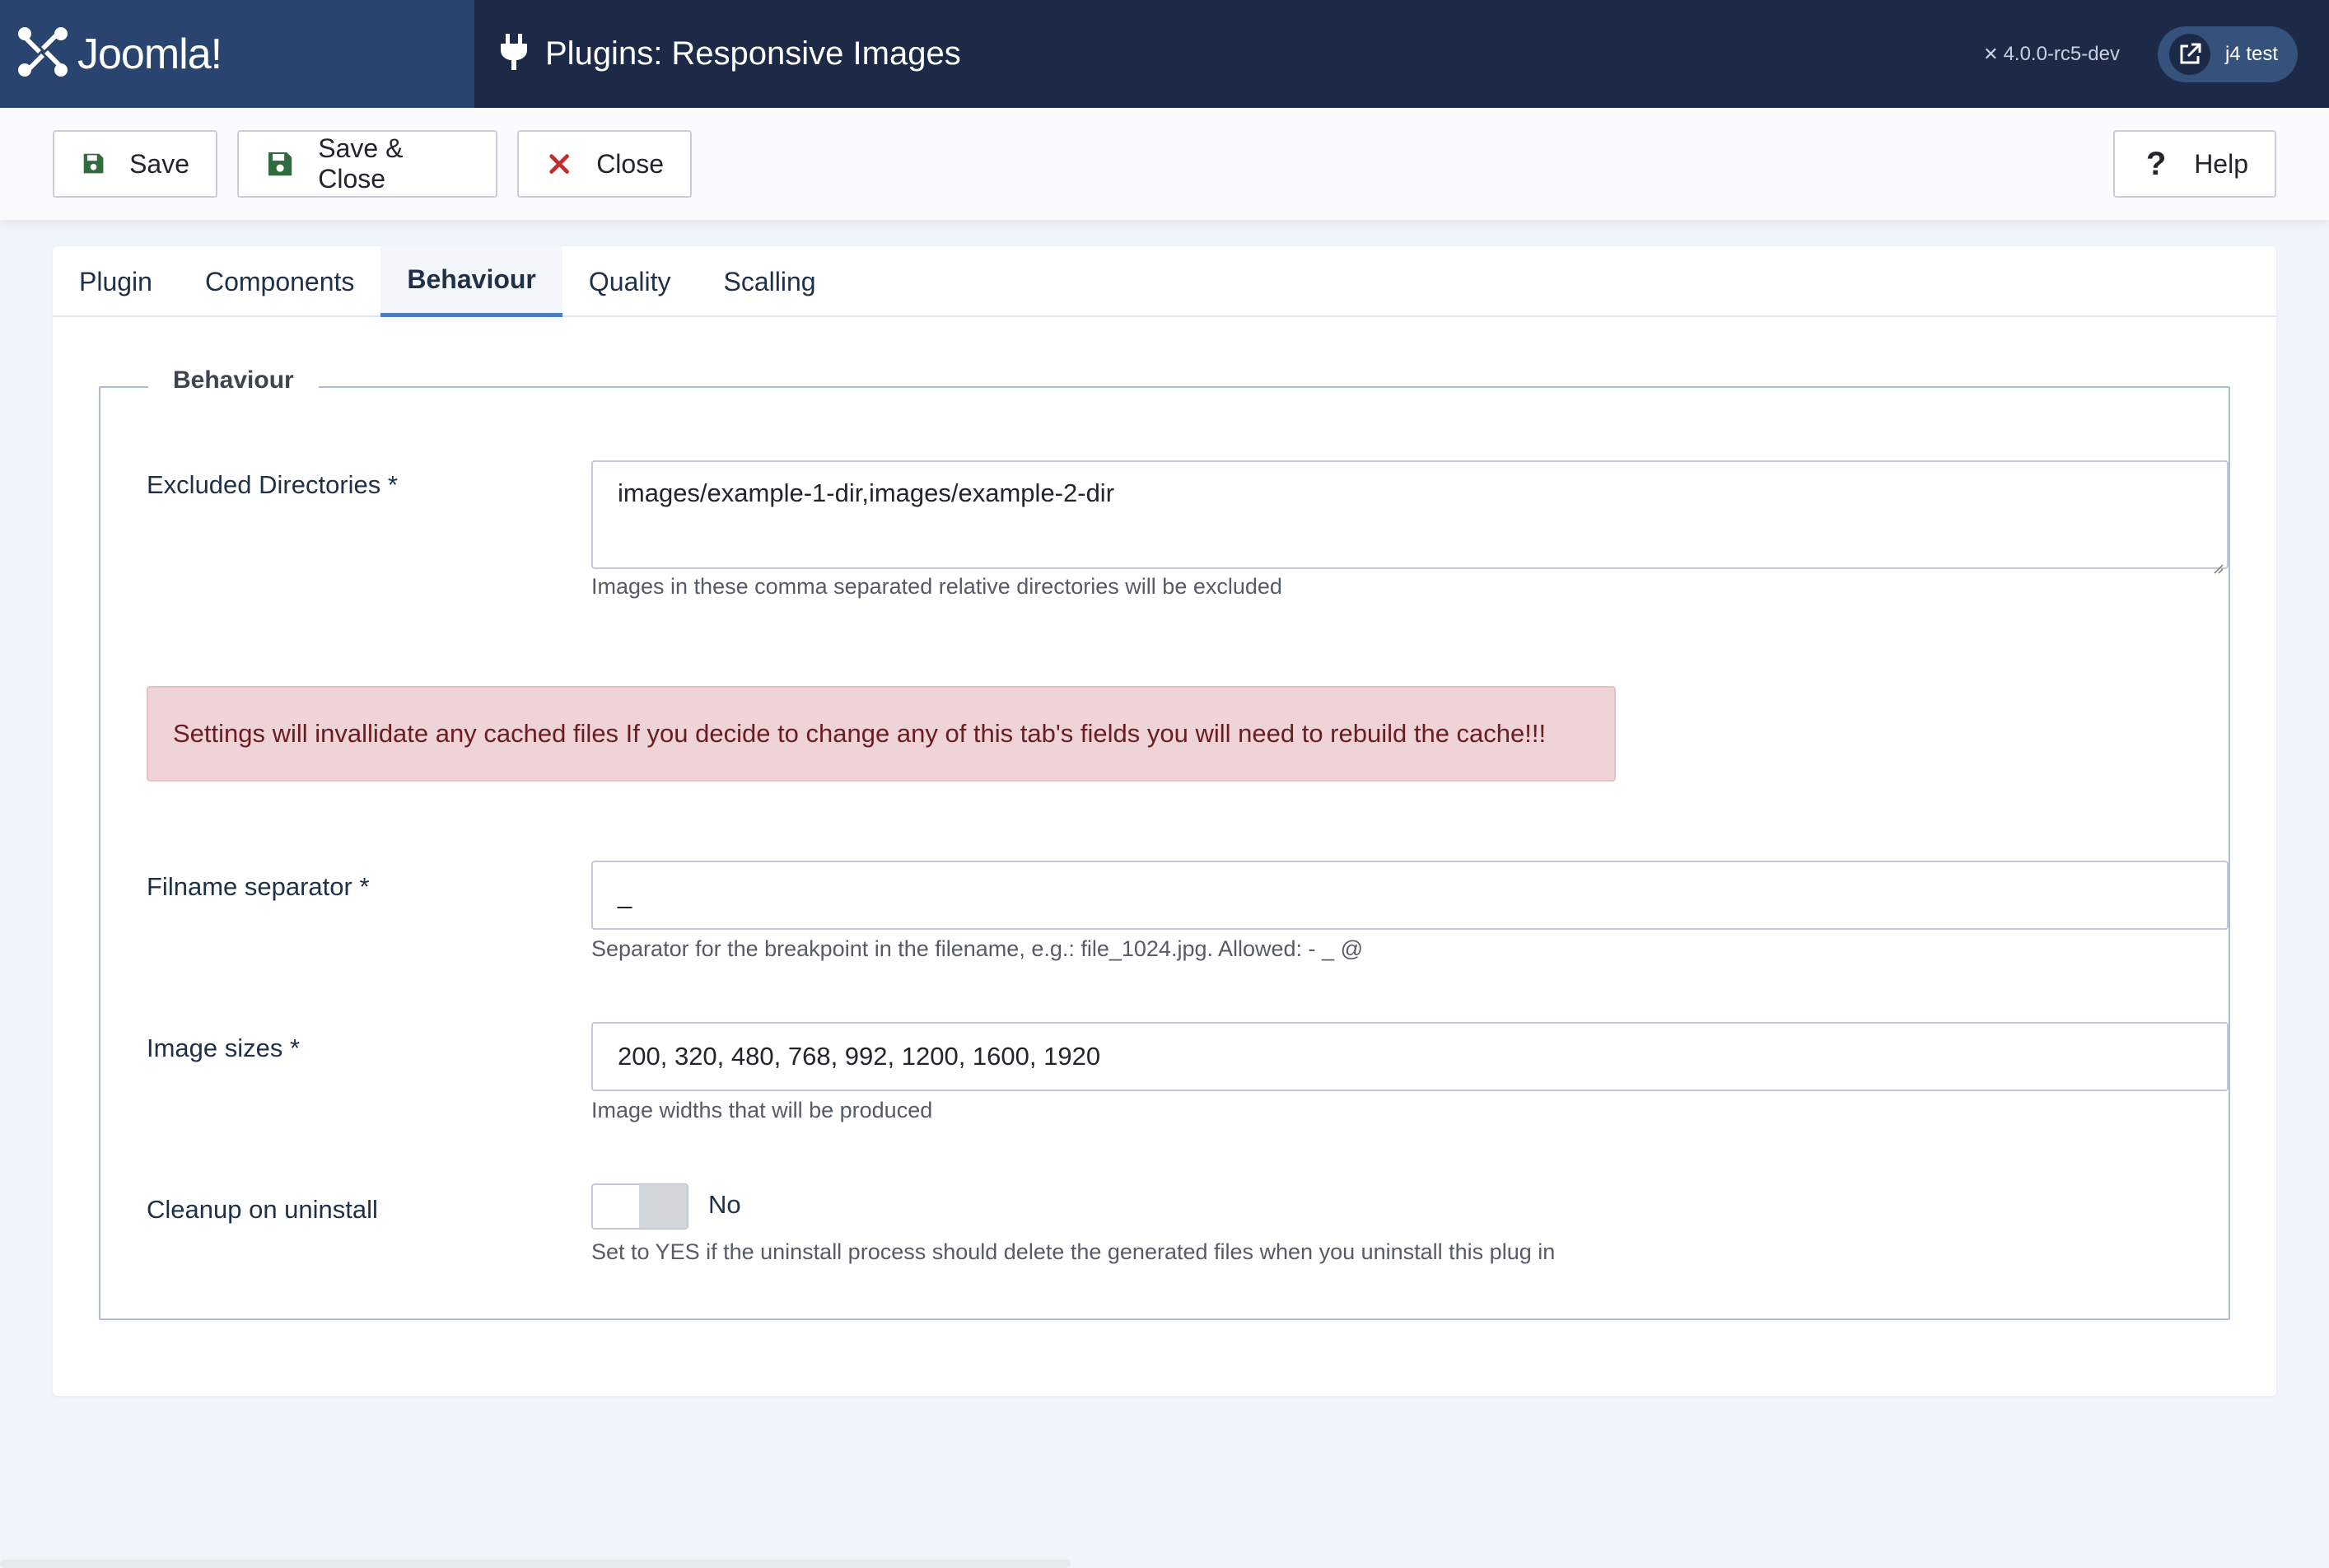 The image size is (2329, 1568). What do you see at coordinates (159, 163) in the screenshot?
I see `save-label: Save` at bounding box center [159, 163].